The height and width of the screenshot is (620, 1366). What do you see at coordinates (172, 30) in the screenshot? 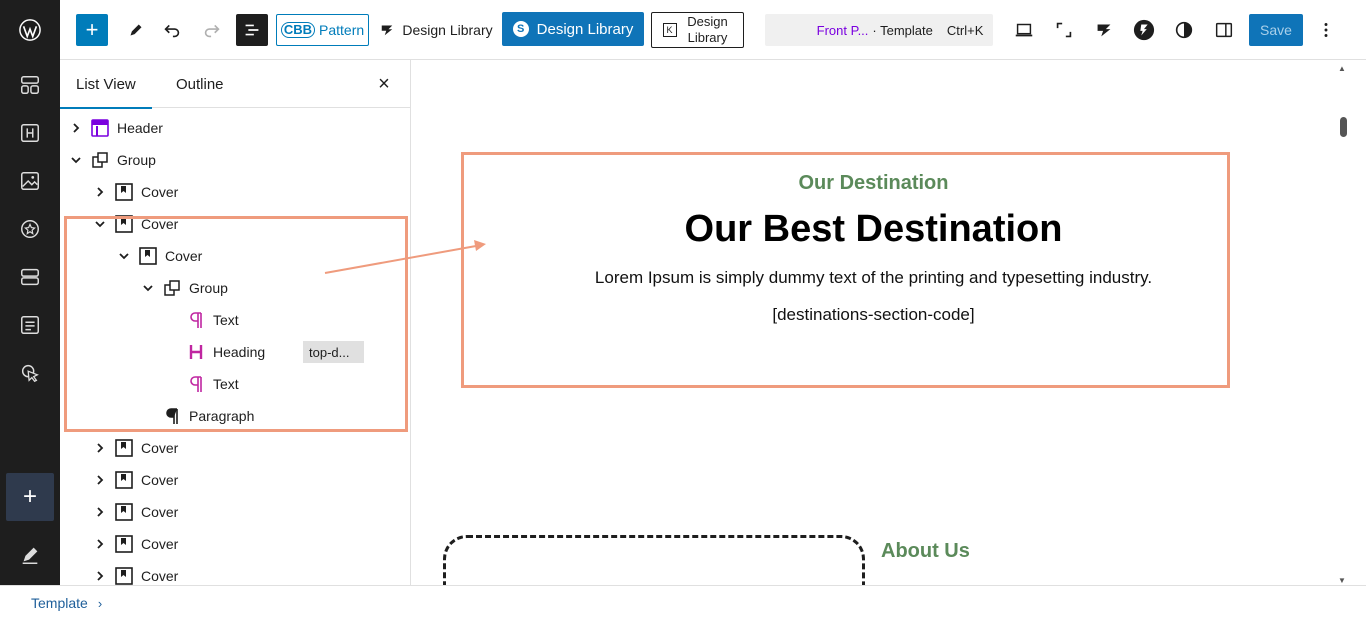
I see `undo-icon` at bounding box center [172, 30].